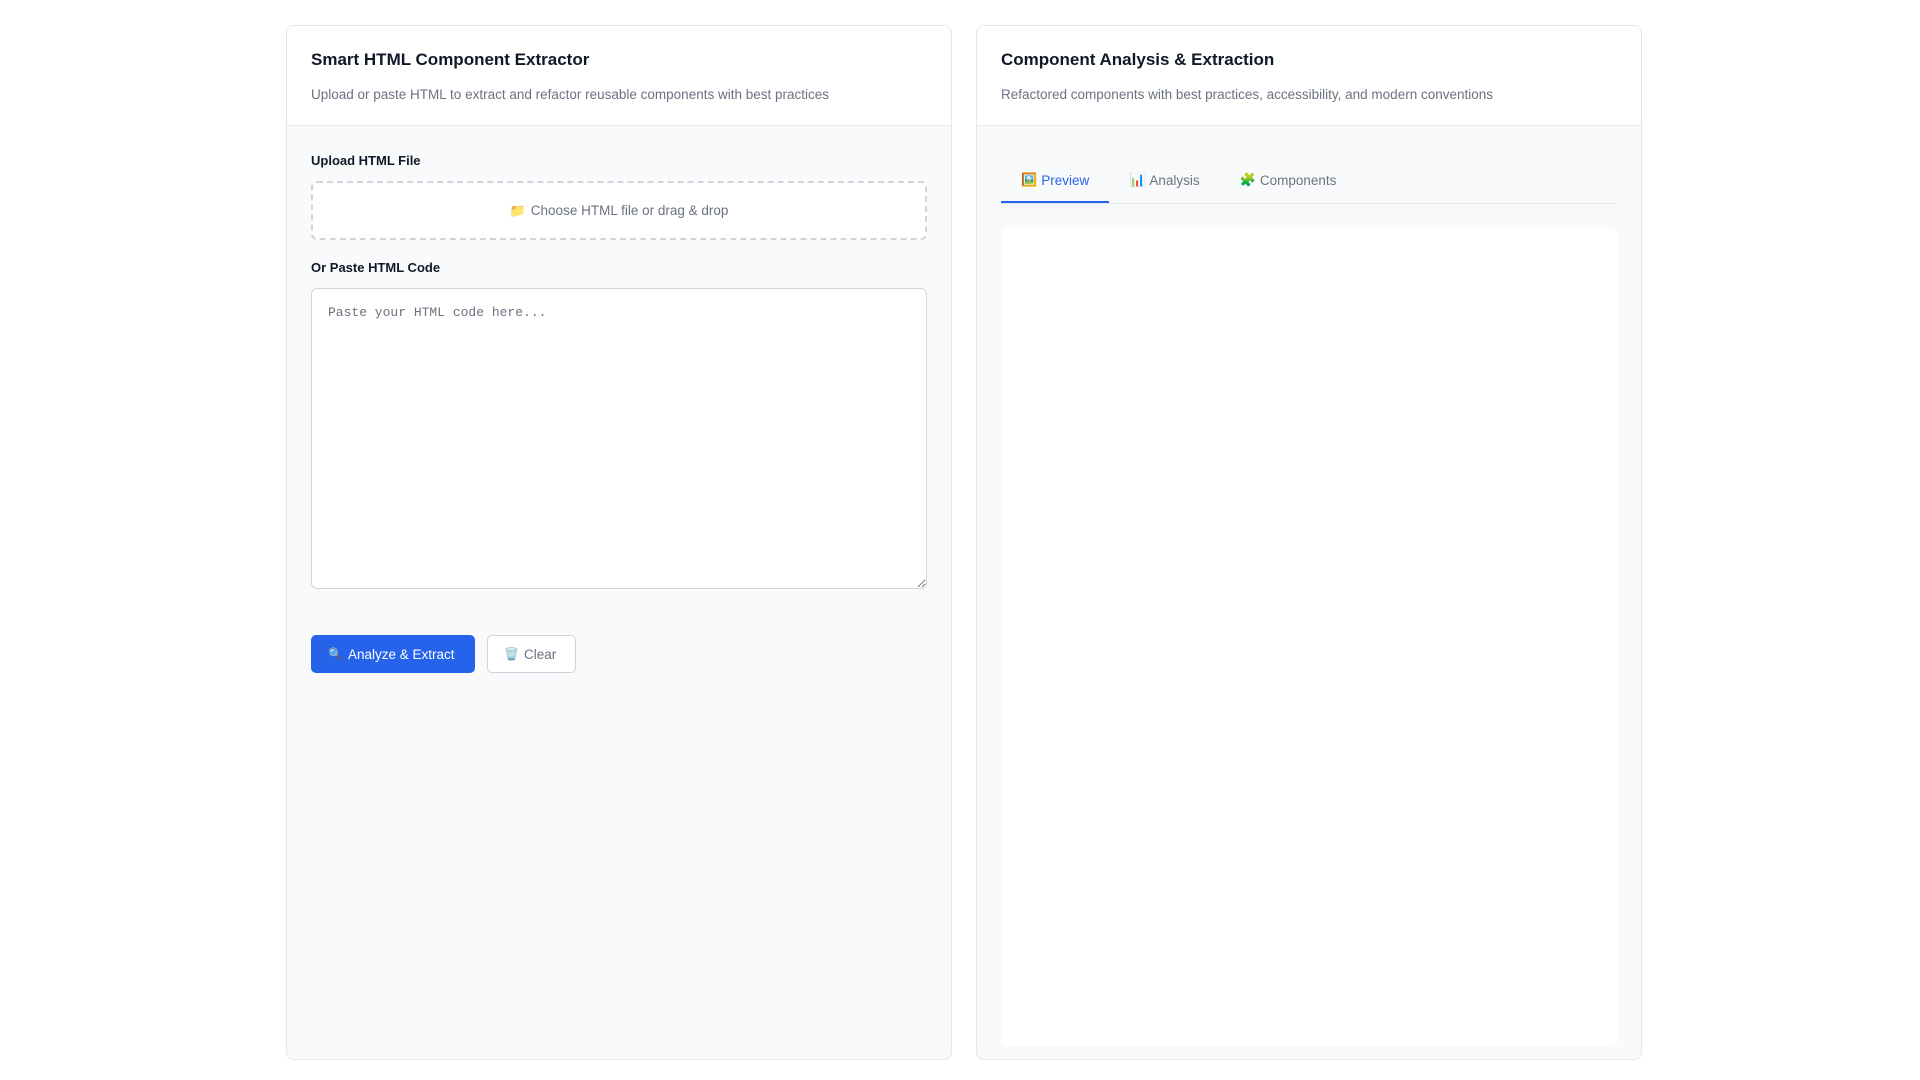 The image size is (1920, 1080). What do you see at coordinates (1137, 179) in the screenshot?
I see `bar-chart-icon: 📊` at bounding box center [1137, 179].